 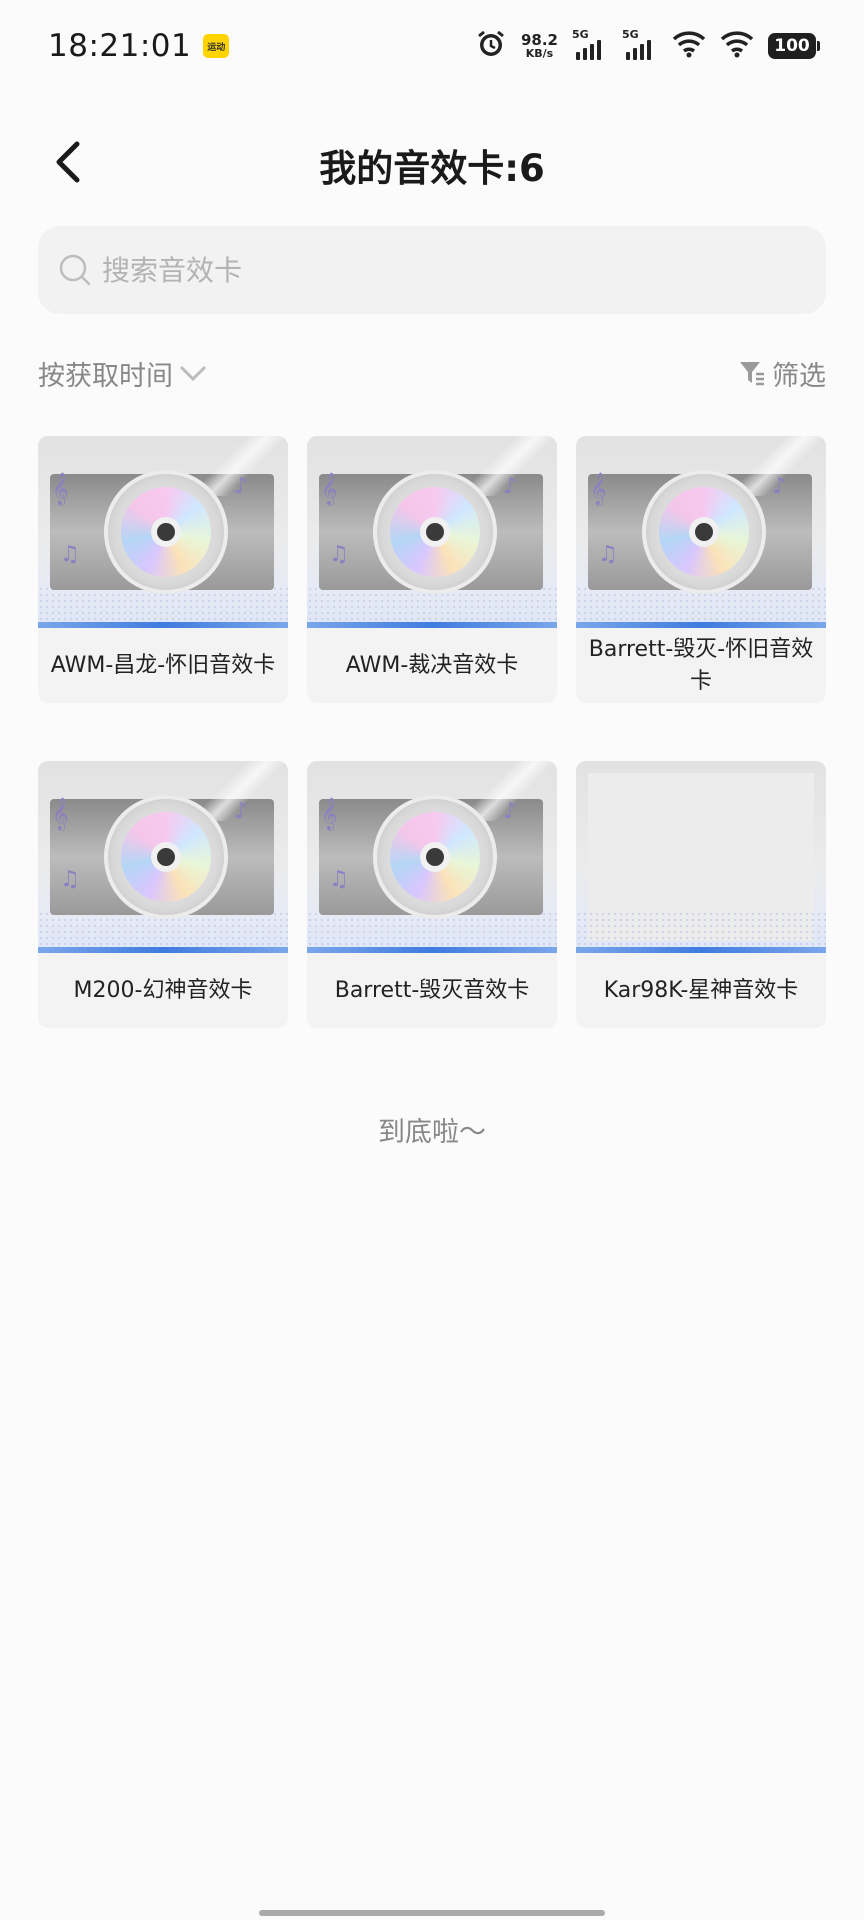 I want to click on sound-card-name: Kar98K-星神音效卡, so click(x=701, y=990).